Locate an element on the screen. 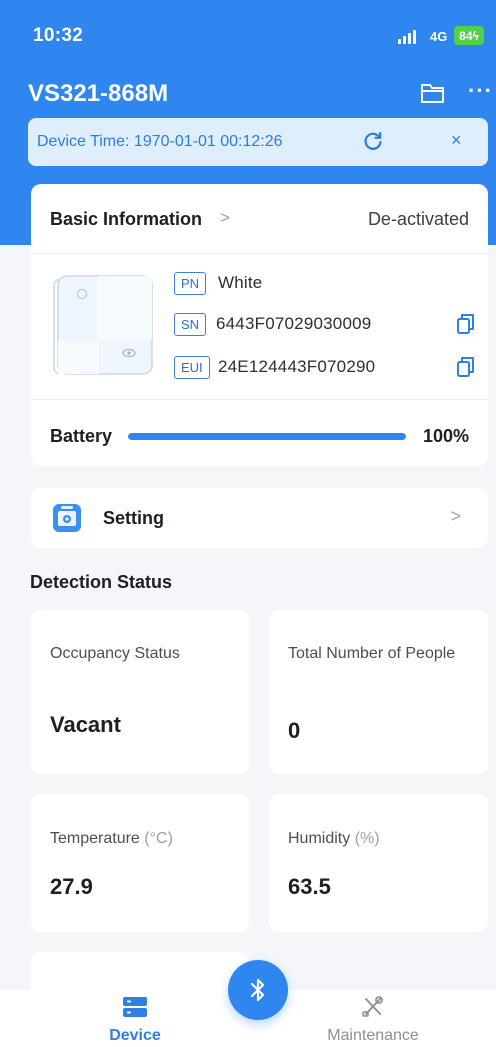  device-image is located at coordinates (103, 325).